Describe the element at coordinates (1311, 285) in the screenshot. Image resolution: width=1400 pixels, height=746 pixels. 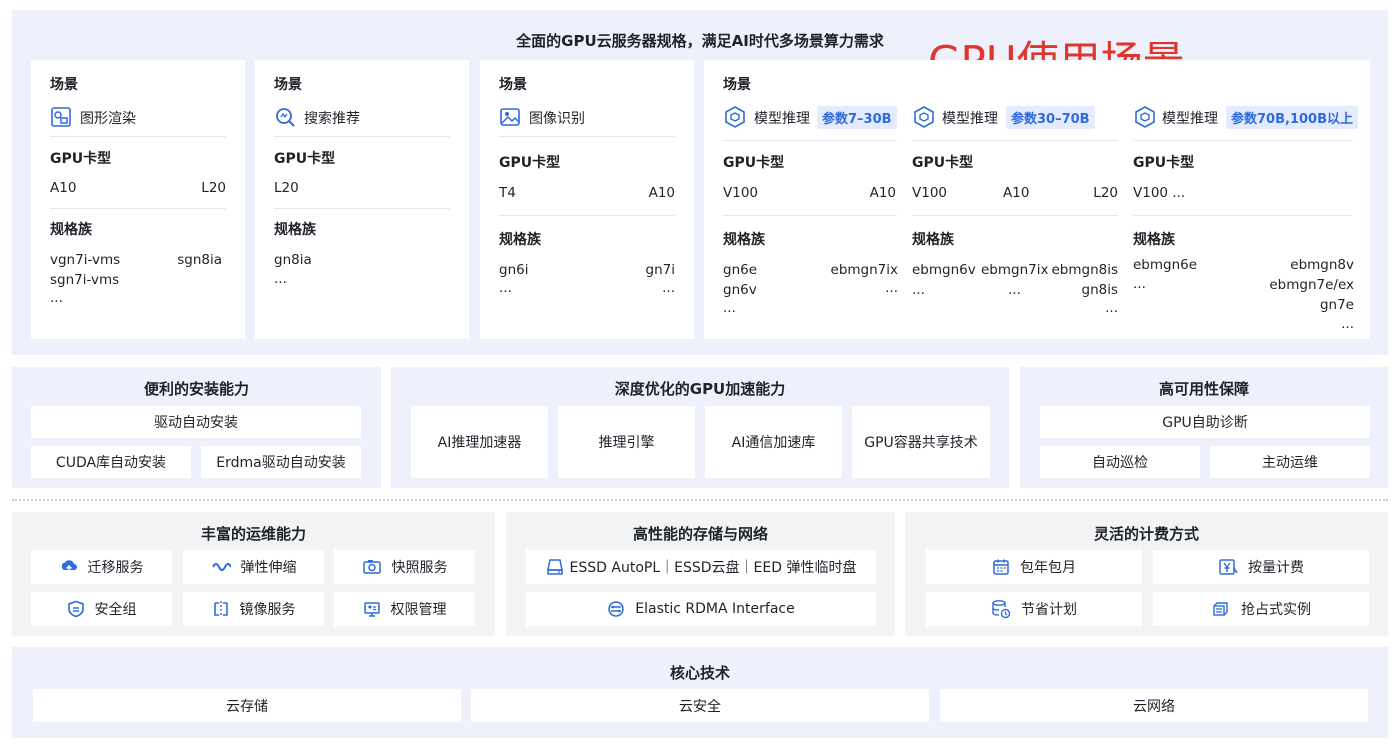
I see `family-item: ebmgn7e/ex` at that location.